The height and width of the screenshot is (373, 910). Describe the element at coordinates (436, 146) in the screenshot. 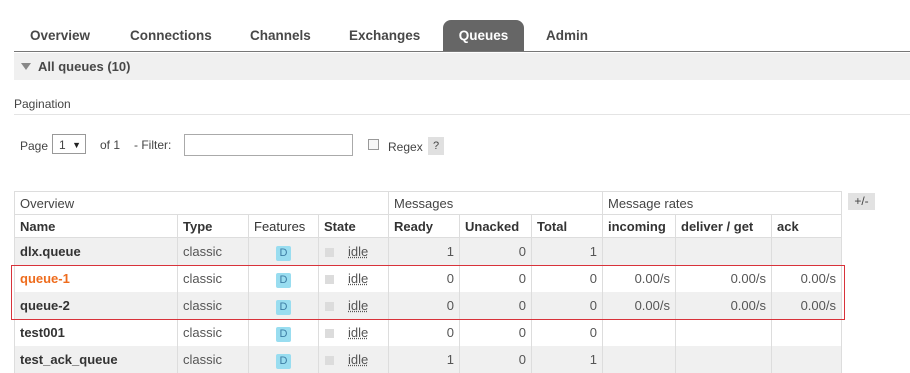

I see `regex-help-button: ?` at that location.